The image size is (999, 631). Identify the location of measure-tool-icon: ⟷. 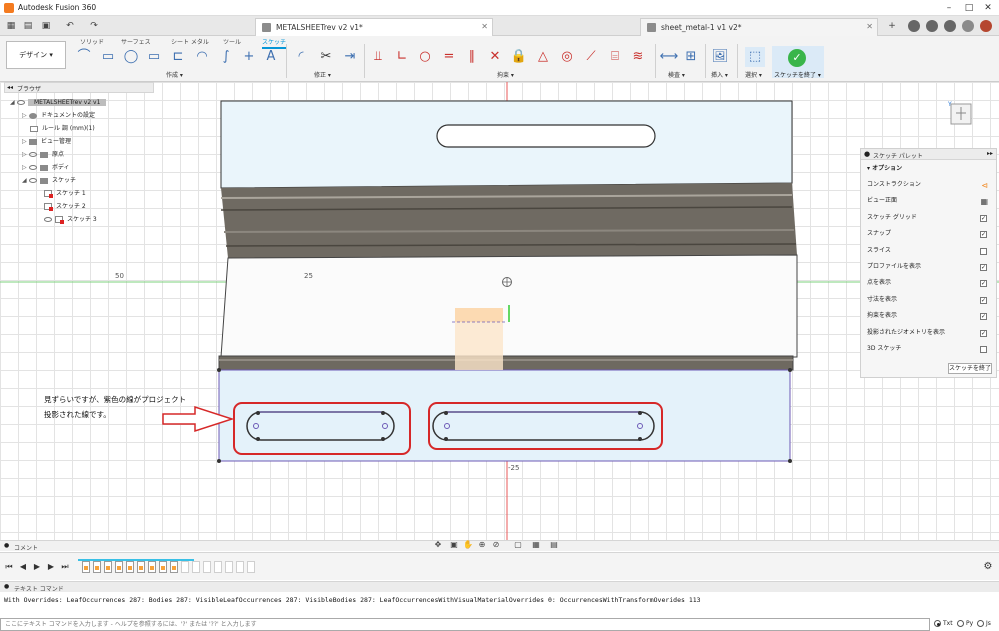
(669, 57).